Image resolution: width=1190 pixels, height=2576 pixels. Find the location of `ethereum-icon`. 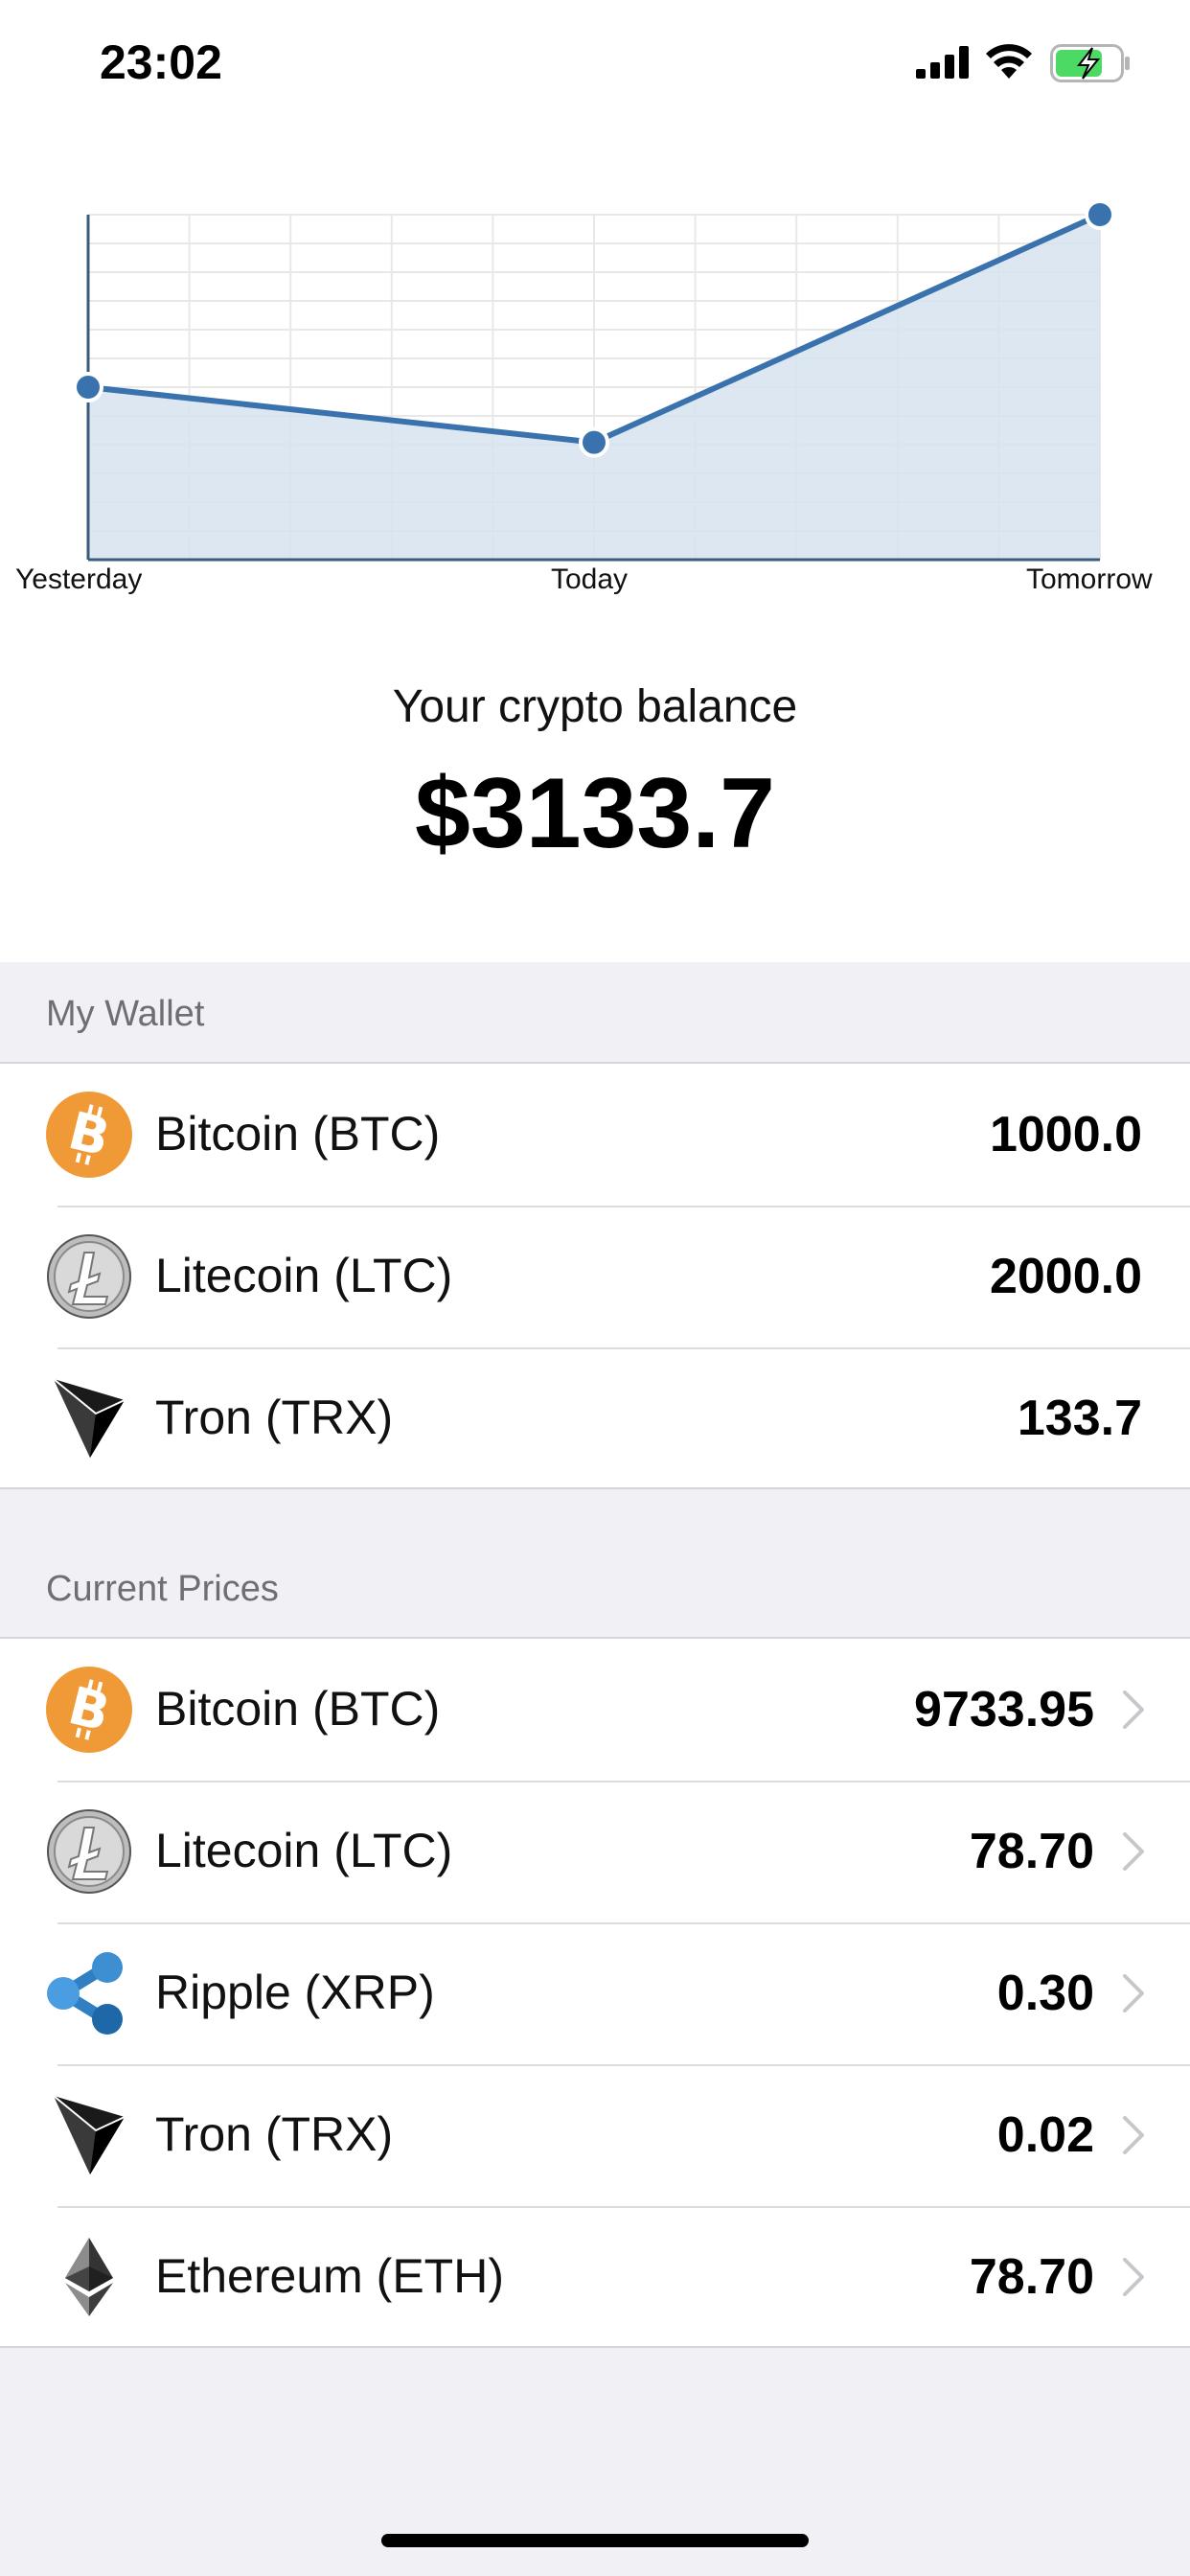

ethereum-icon is located at coordinates (89, 2277).